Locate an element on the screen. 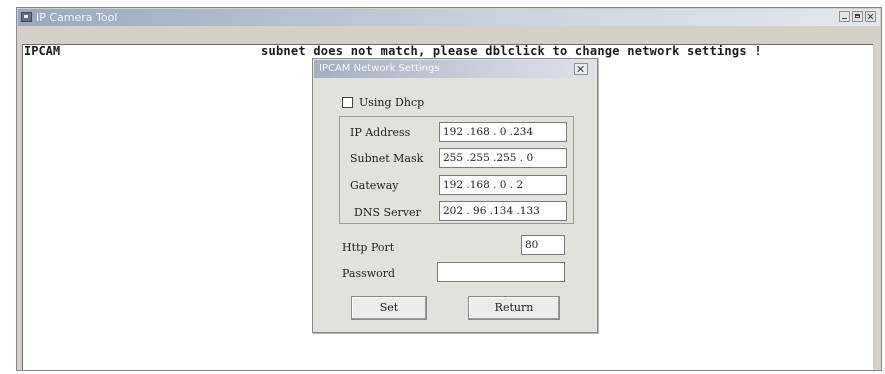 The width and height of the screenshot is (885, 374). close-icon is located at coordinates (870, 16).